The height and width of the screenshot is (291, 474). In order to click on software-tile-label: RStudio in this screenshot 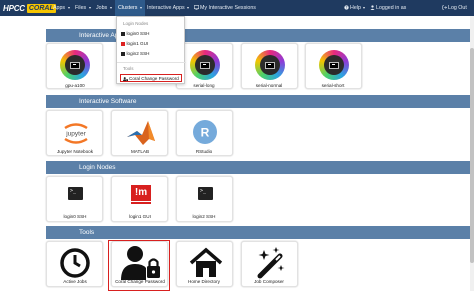, I will do `click(204, 151)`.